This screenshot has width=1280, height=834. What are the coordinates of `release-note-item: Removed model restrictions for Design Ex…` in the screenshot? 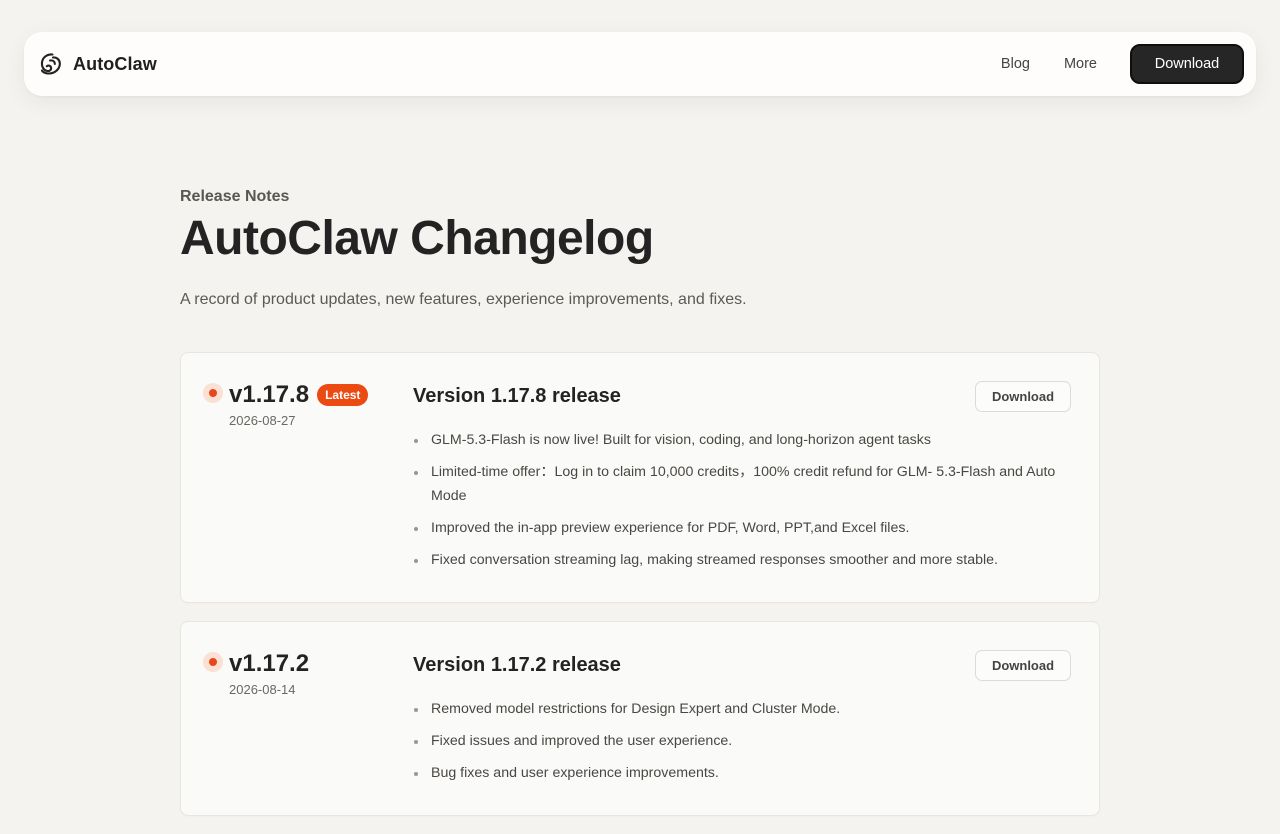 It's located at (742, 709).